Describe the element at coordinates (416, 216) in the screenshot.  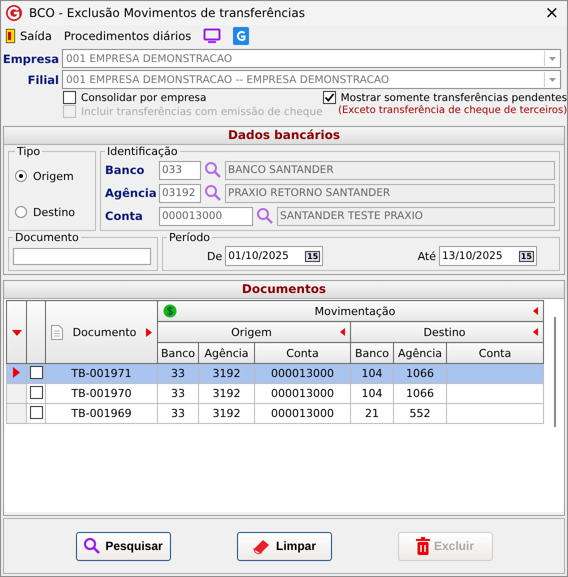
I see `name-field: SANTANDER TESTE PRAXIO` at that location.